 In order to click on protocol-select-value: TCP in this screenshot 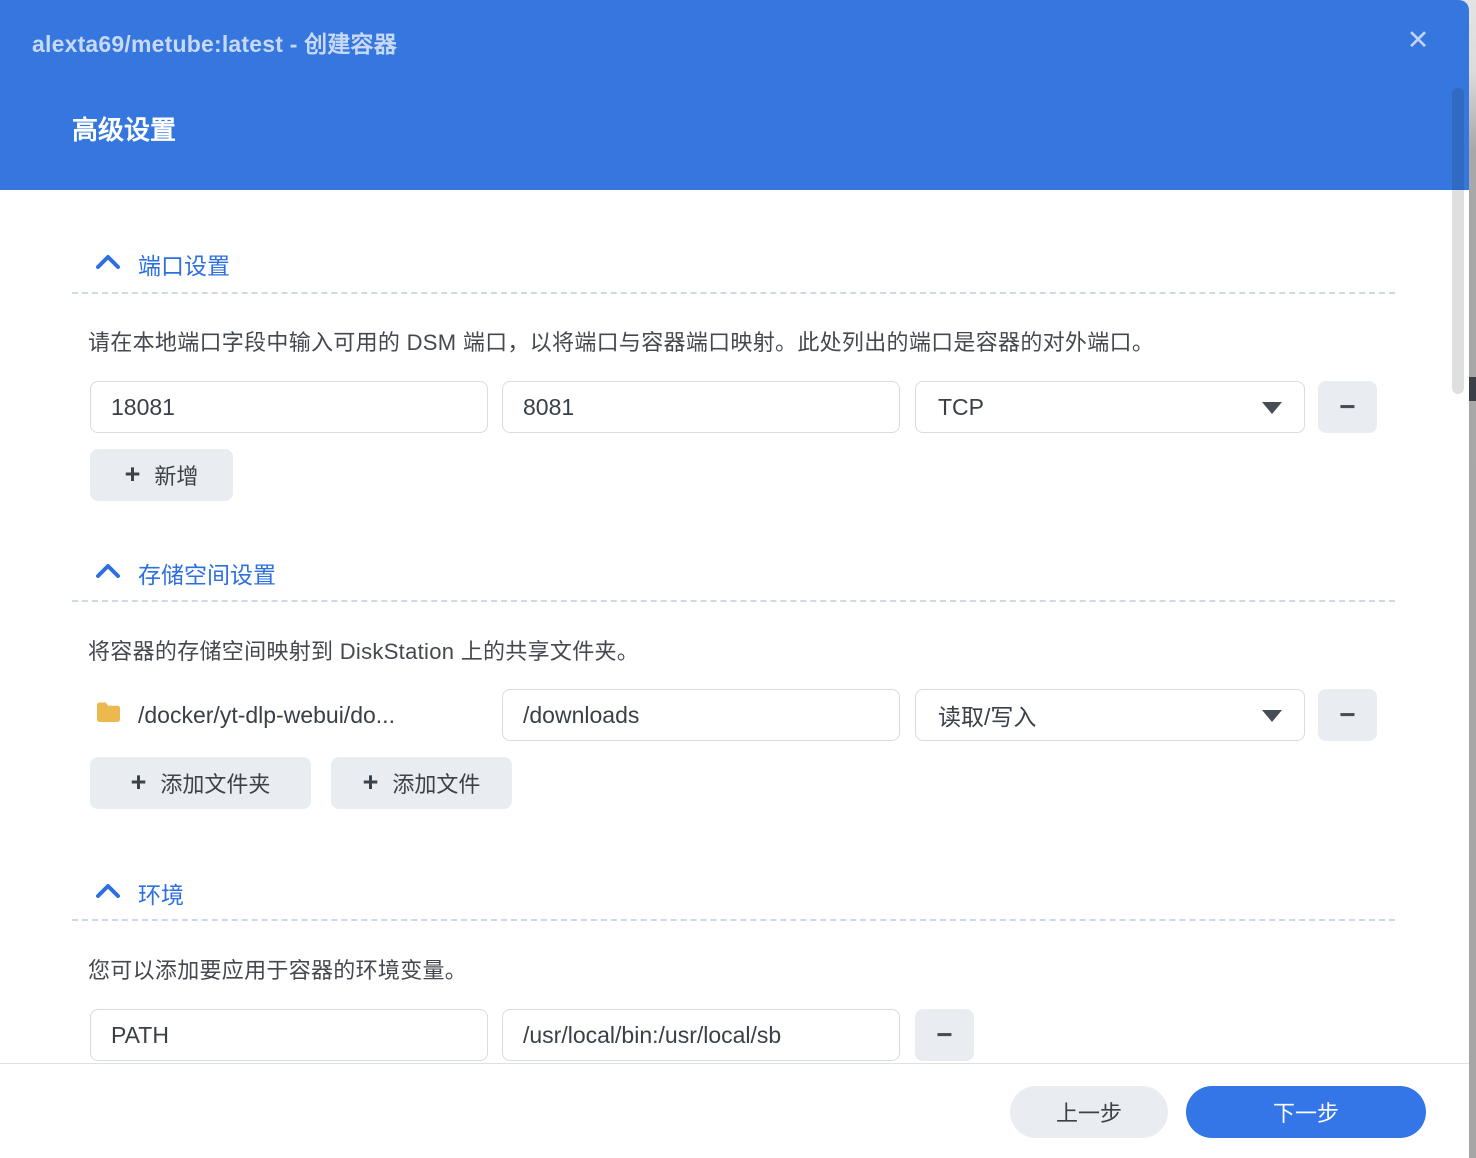, I will do `click(961, 406)`.